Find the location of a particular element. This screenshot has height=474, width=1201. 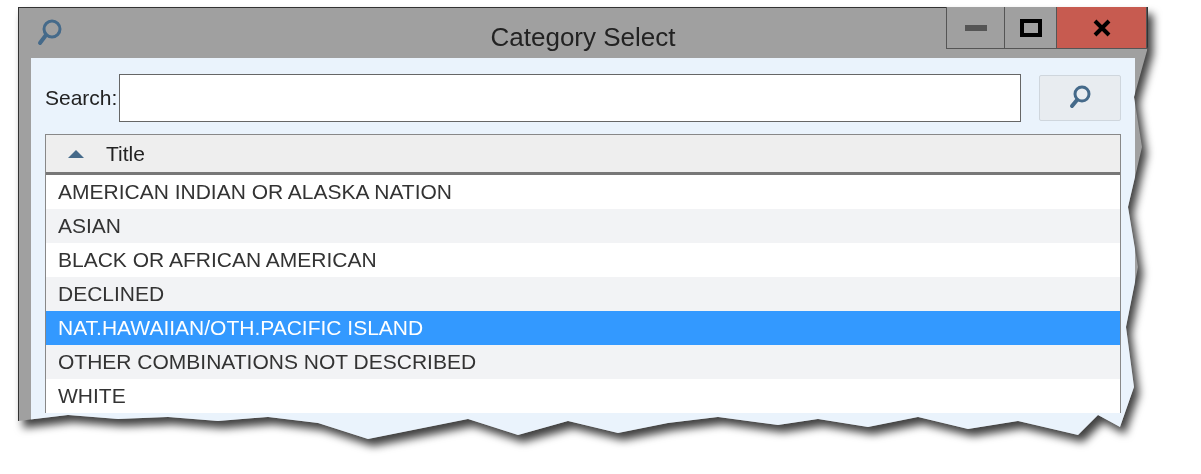

list-row: ASIAN is located at coordinates (583, 226).